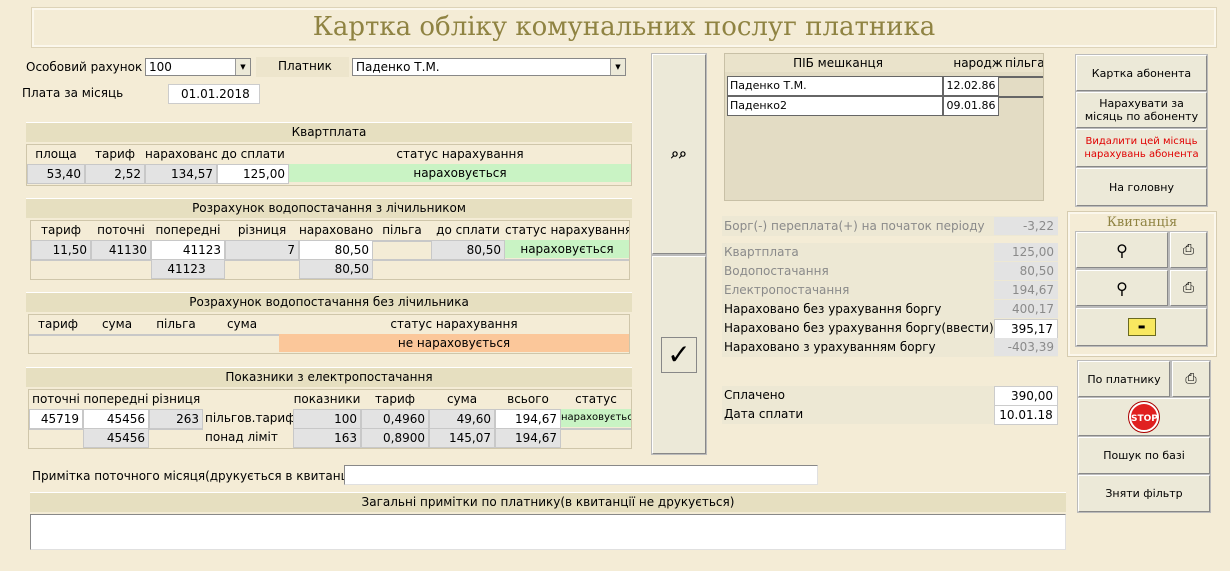  I want to click on paid-label: Сплачено, so click(754, 395).